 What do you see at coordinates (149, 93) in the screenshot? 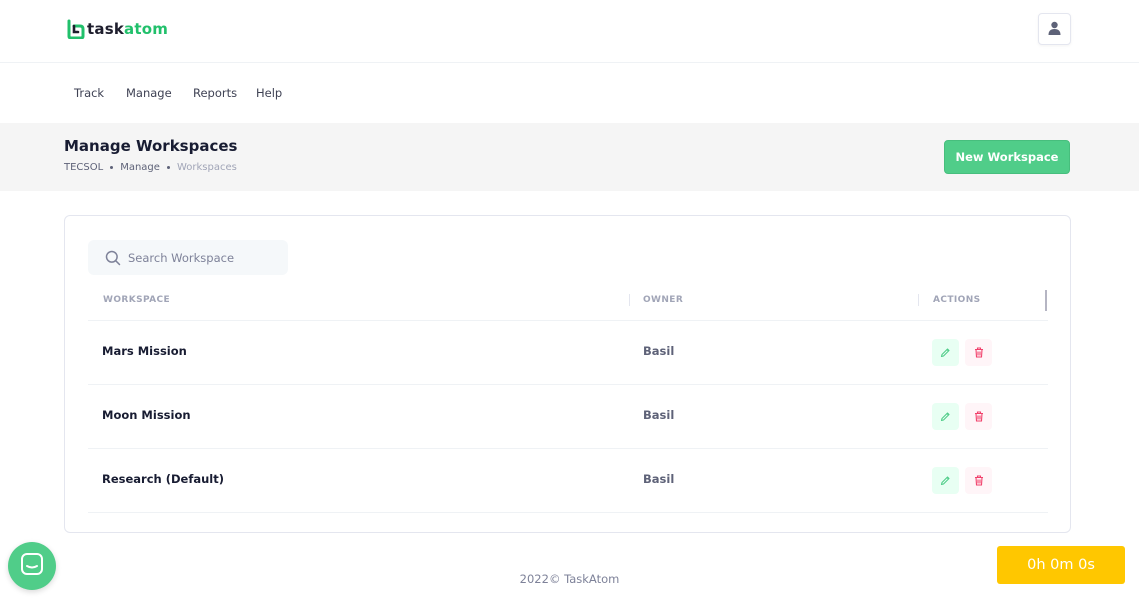
I see `nav-item-manage: Manage` at bounding box center [149, 93].